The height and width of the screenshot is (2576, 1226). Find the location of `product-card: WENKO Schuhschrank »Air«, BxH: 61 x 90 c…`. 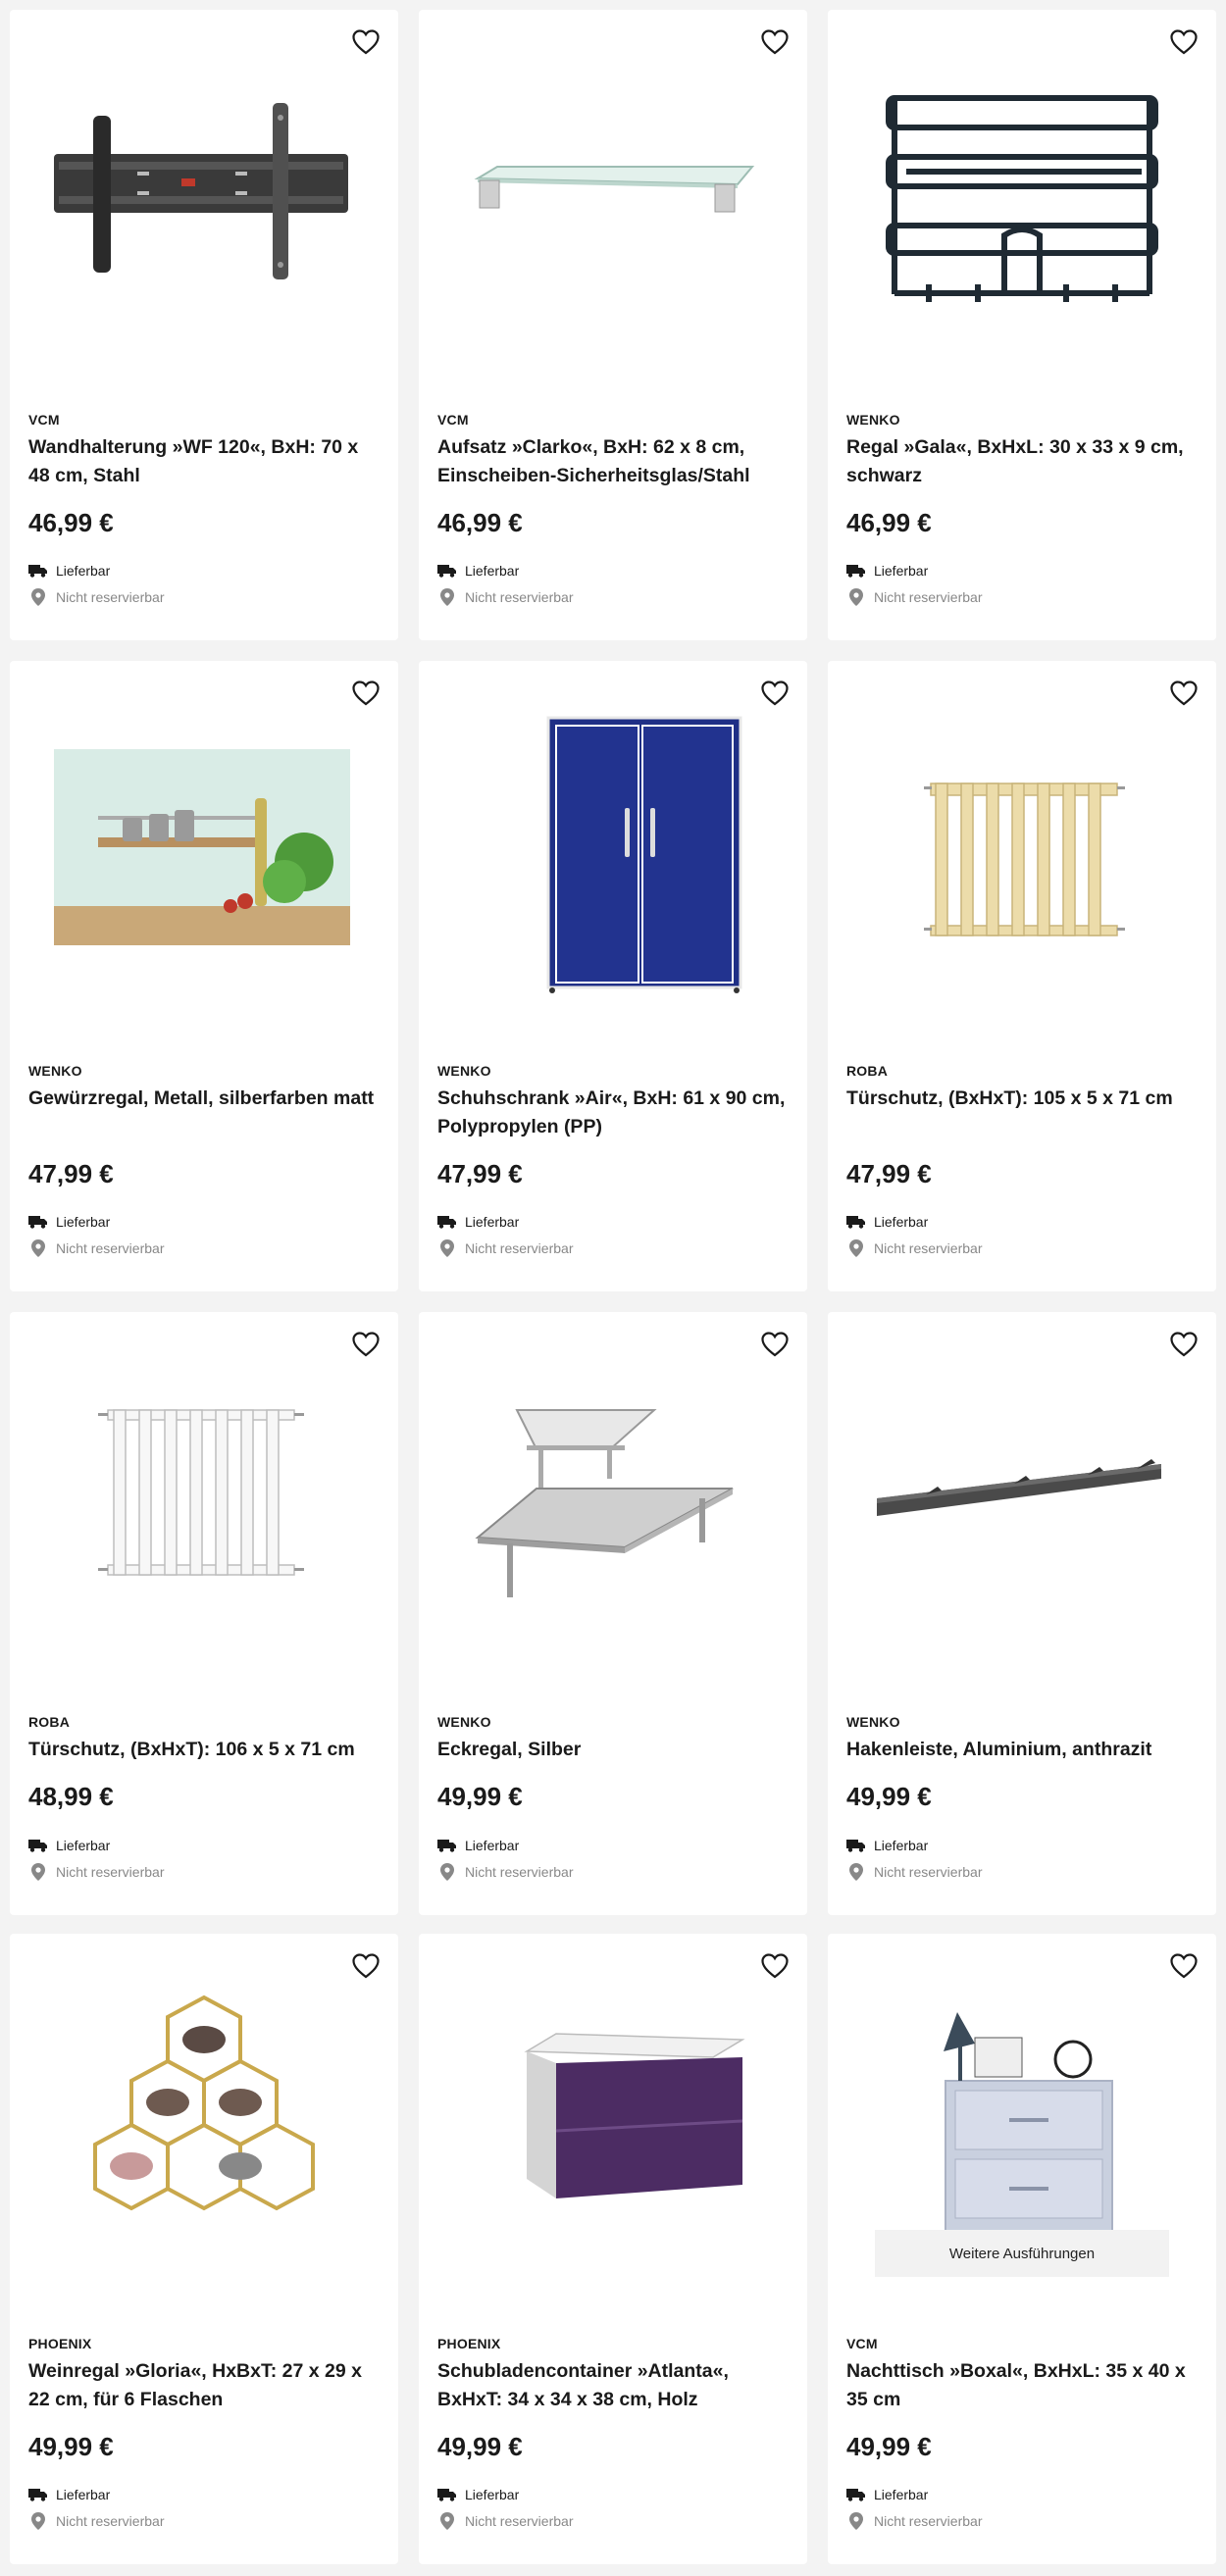

product-card: WENKO Schuhschrank »Air«, BxH: 61 x 90 c… is located at coordinates (613, 976).